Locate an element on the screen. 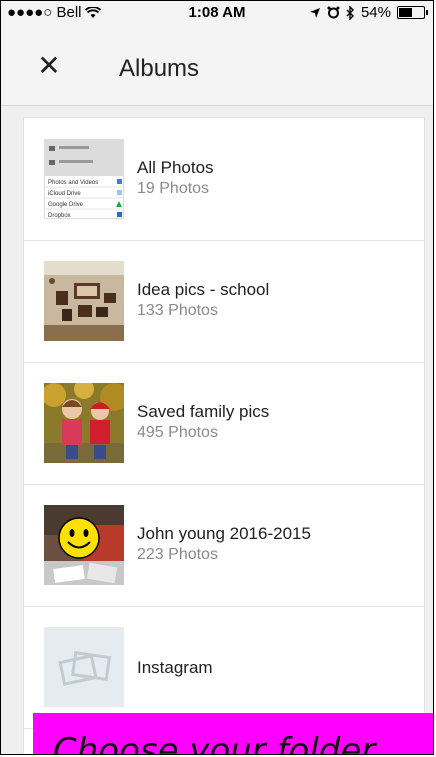 The image size is (436, 757). album-row-saved-family-pics: Saved family pics 495 Photos is located at coordinates (224, 423).